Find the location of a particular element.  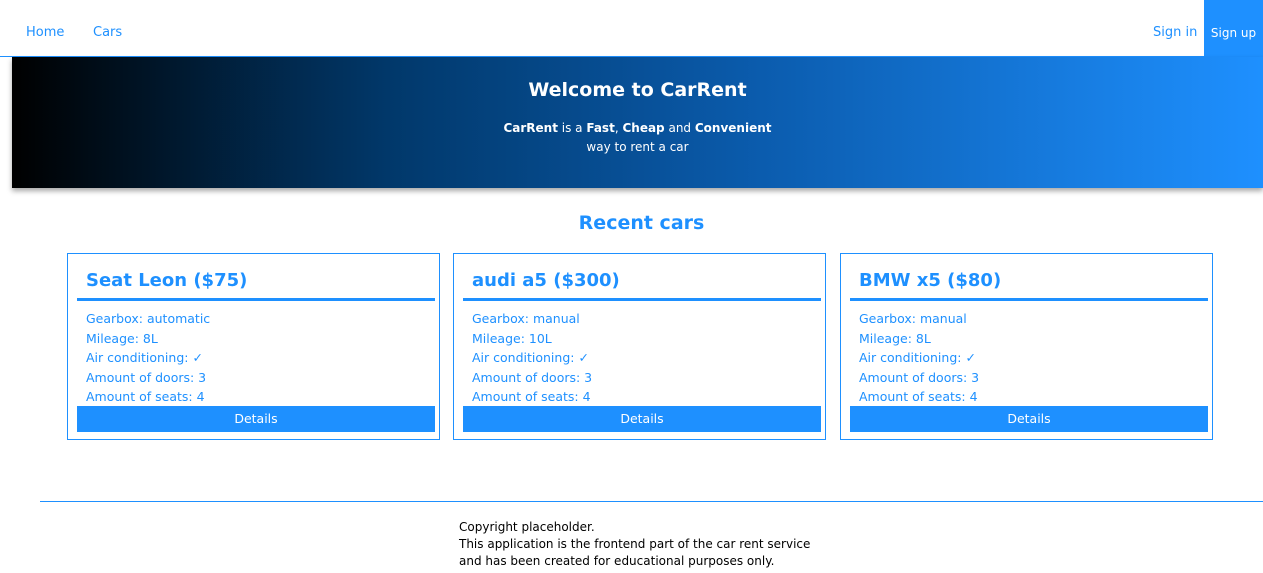

hero-convenient: Convenient is located at coordinates (733, 128).